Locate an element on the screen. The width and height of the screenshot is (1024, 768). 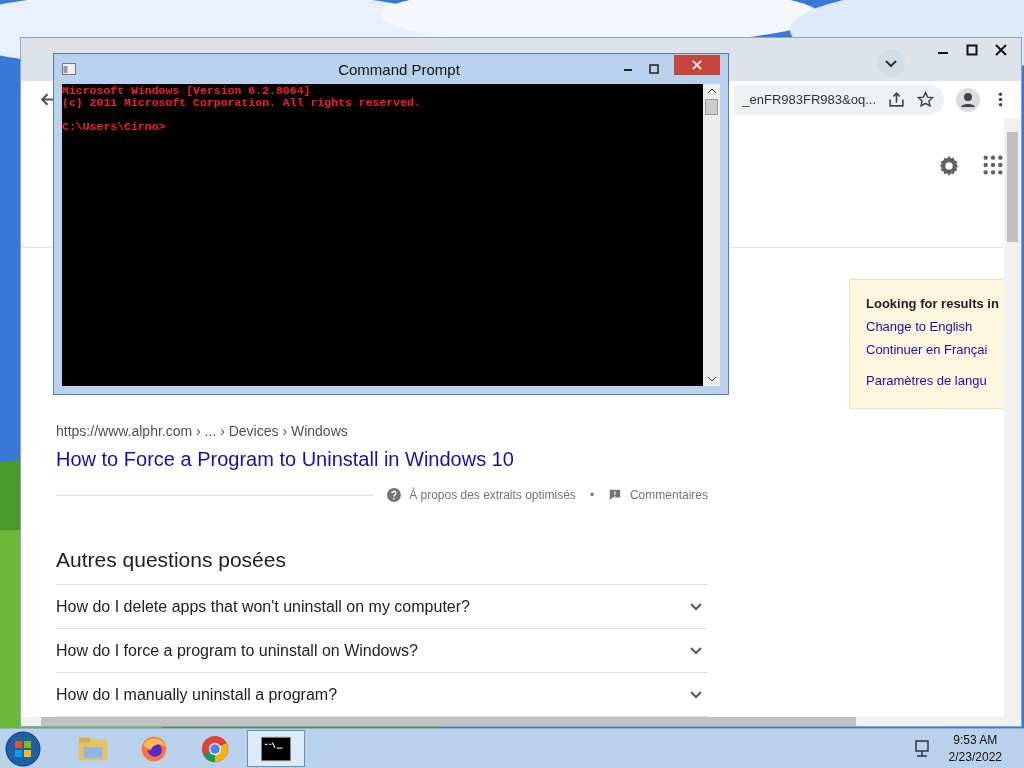
close-button is located at coordinates (697, 65).